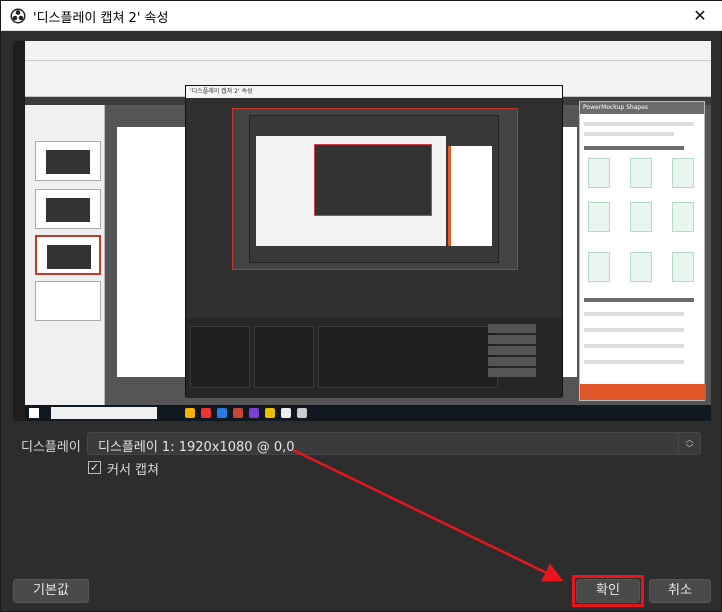 The width and height of the screenshot is (722, 612). I want to click on preview-windows-icon, so click(34, 413).